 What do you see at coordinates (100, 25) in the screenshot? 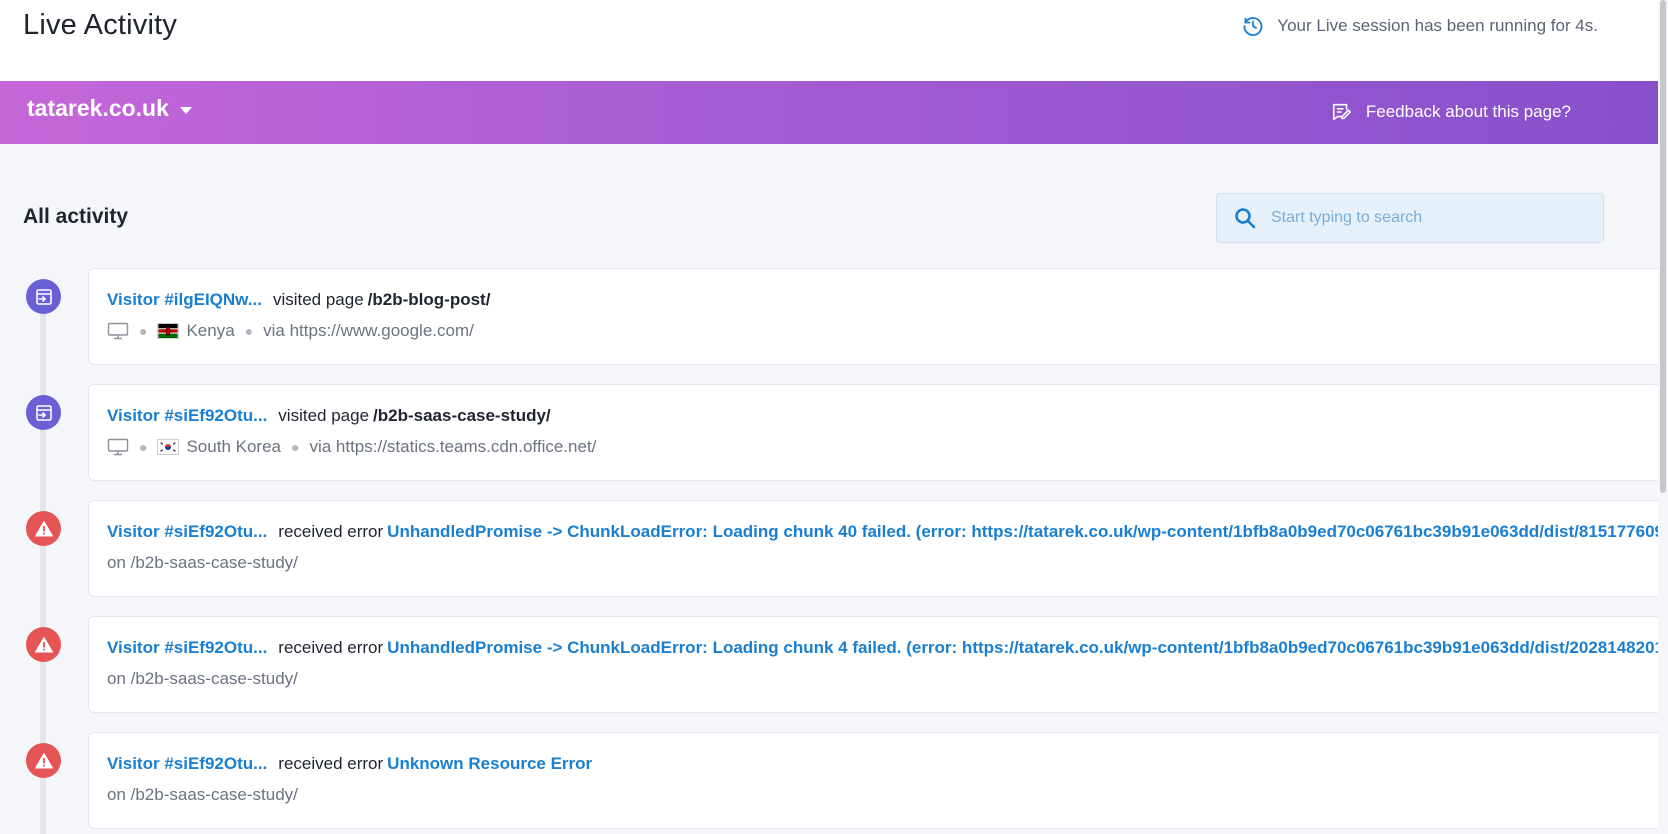
I see `page-title: Live Activity` at bounding box center [100, 25].